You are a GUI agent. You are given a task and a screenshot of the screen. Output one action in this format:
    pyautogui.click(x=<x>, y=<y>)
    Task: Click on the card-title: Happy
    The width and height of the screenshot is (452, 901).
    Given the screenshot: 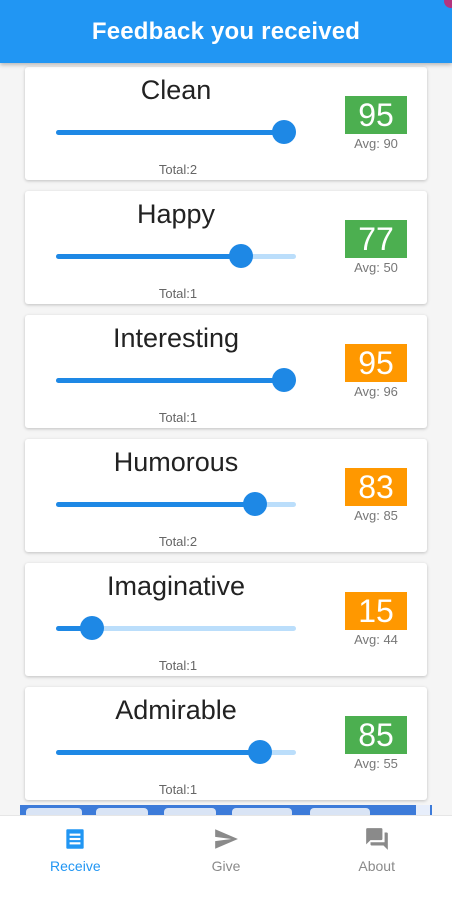 What is the action you would take?
    pyautogui.click(x=176, y=214)
    